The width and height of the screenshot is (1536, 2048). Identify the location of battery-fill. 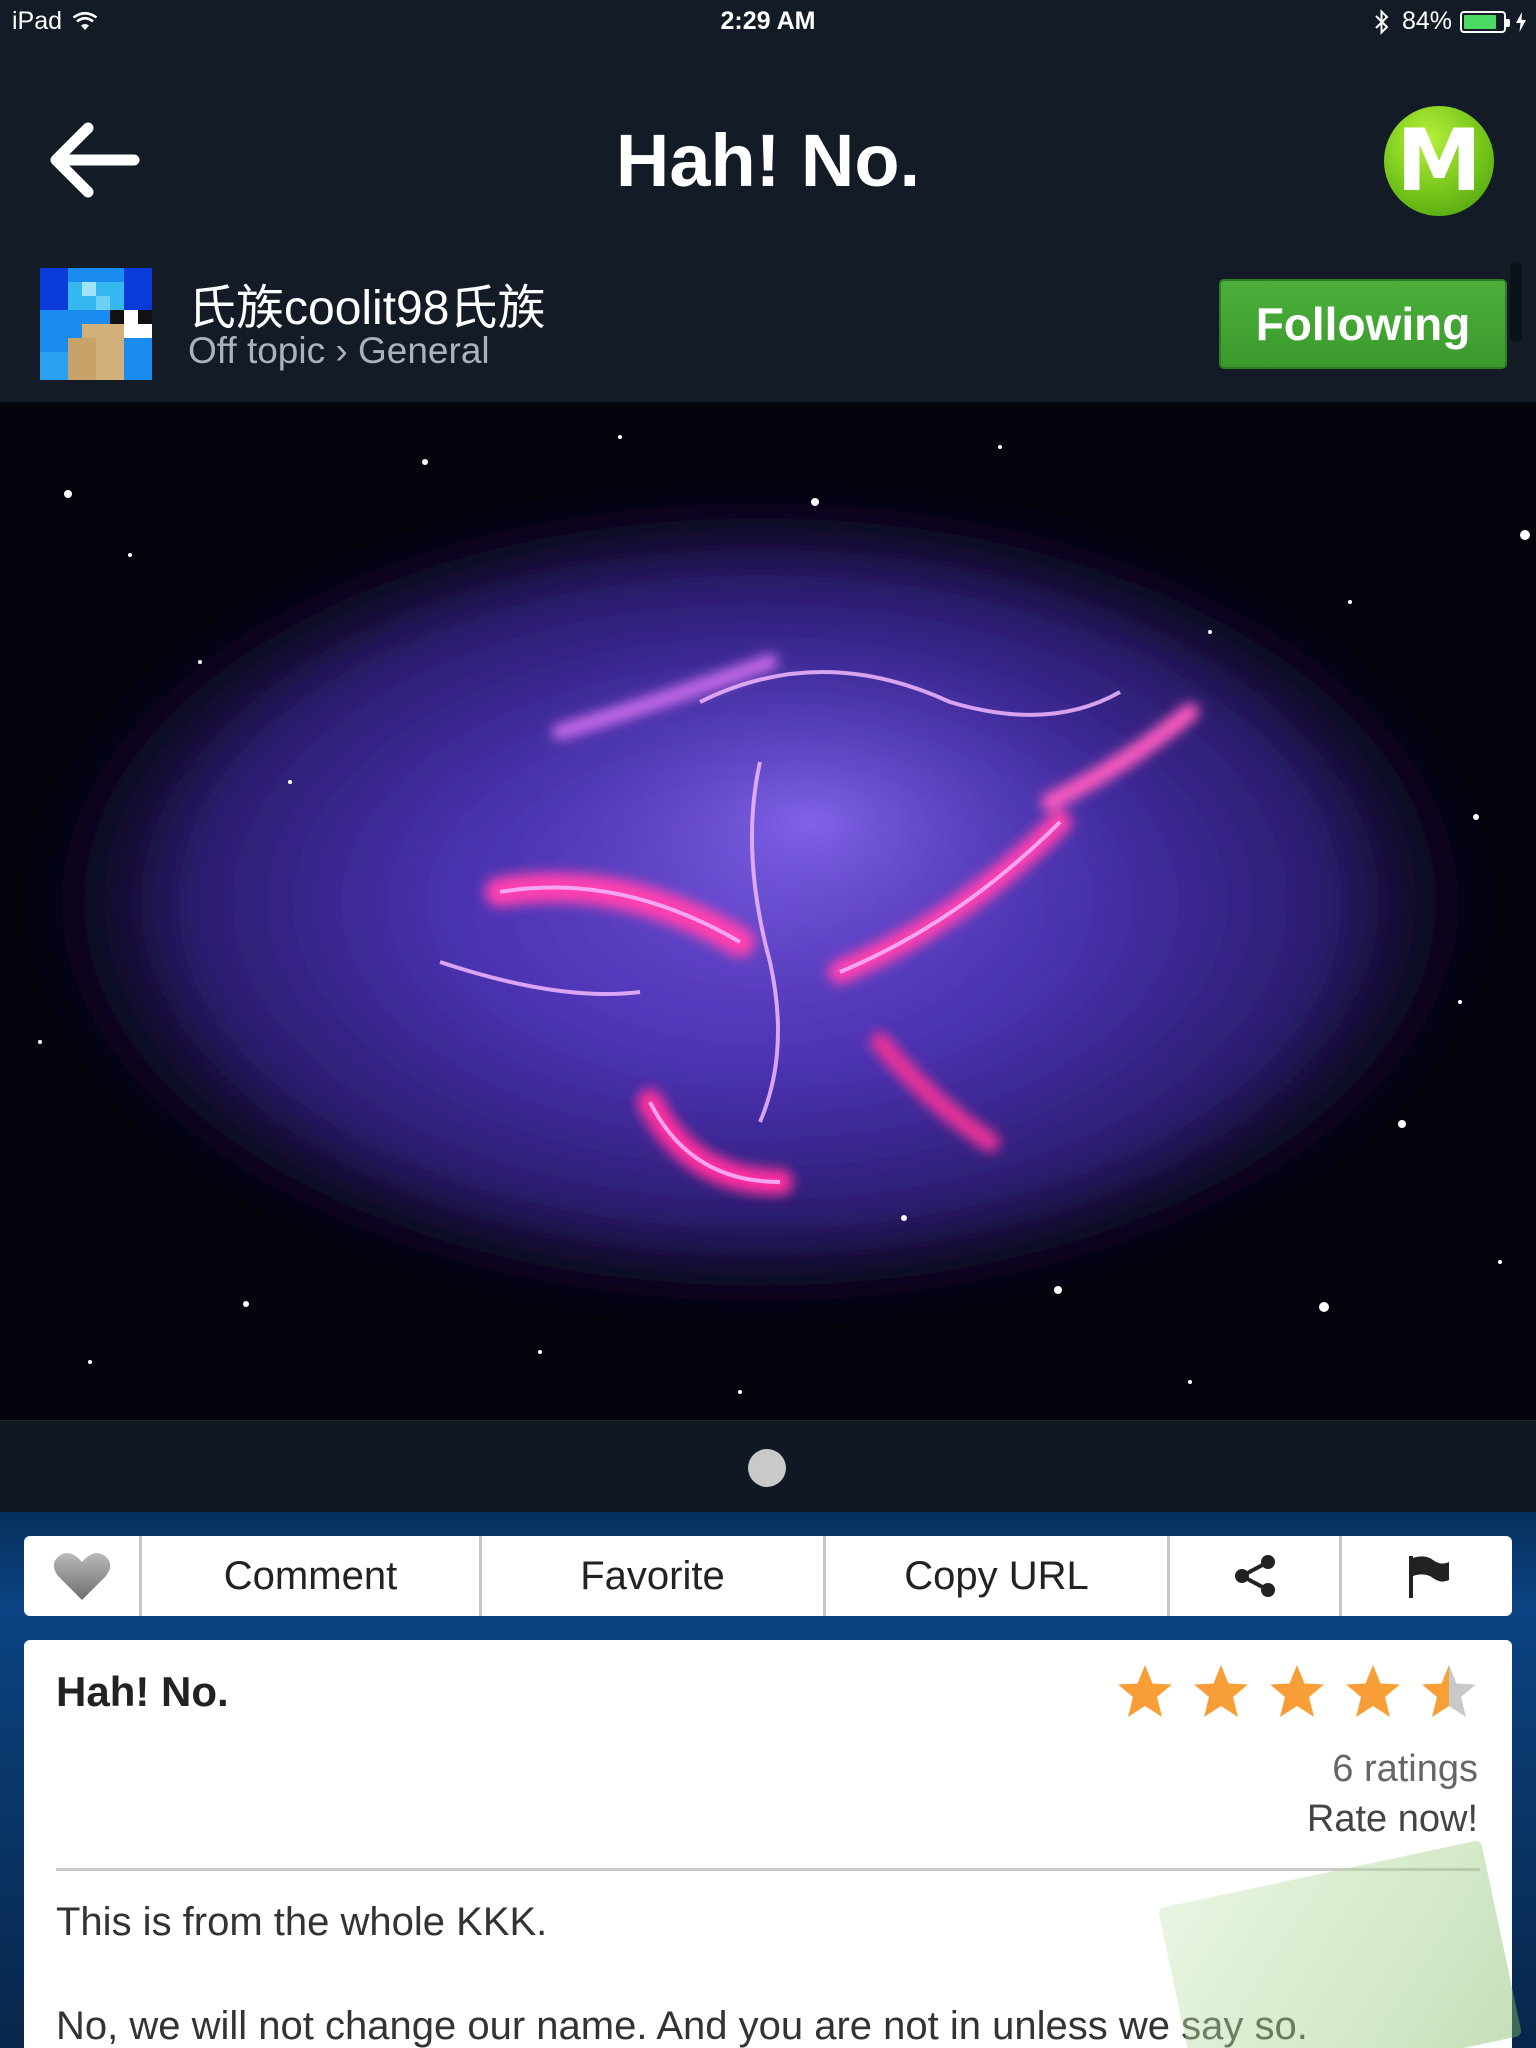
(1480, 21).